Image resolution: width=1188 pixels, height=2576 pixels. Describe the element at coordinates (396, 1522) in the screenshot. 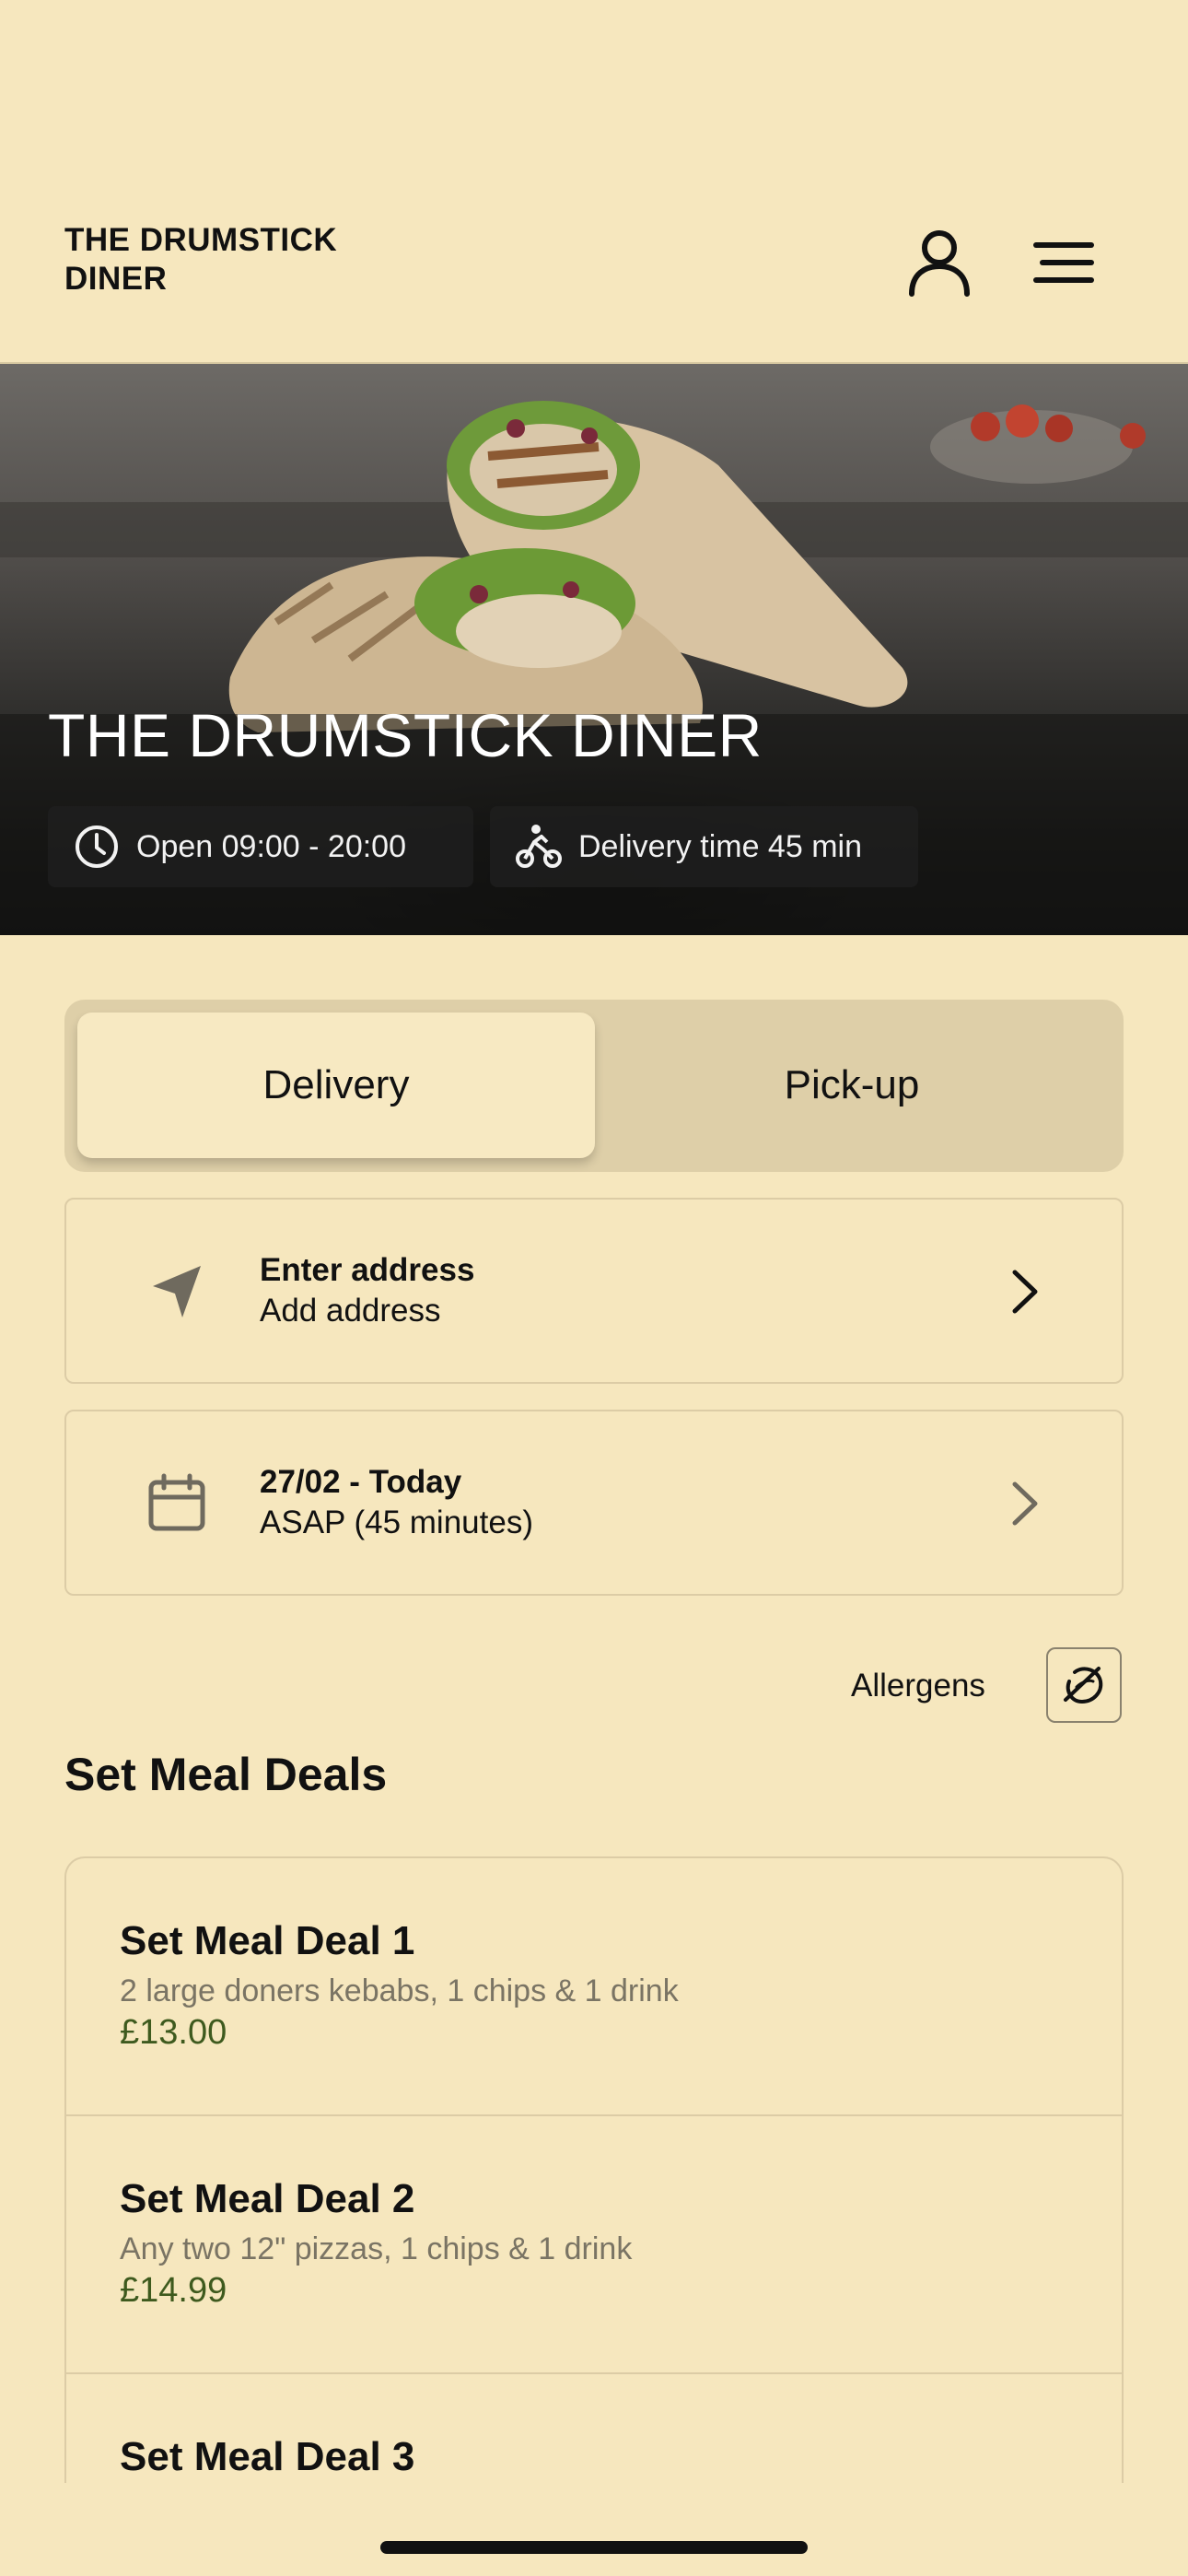

I see `schedule-subtitle: ASAP (45 minutes)` at that location.